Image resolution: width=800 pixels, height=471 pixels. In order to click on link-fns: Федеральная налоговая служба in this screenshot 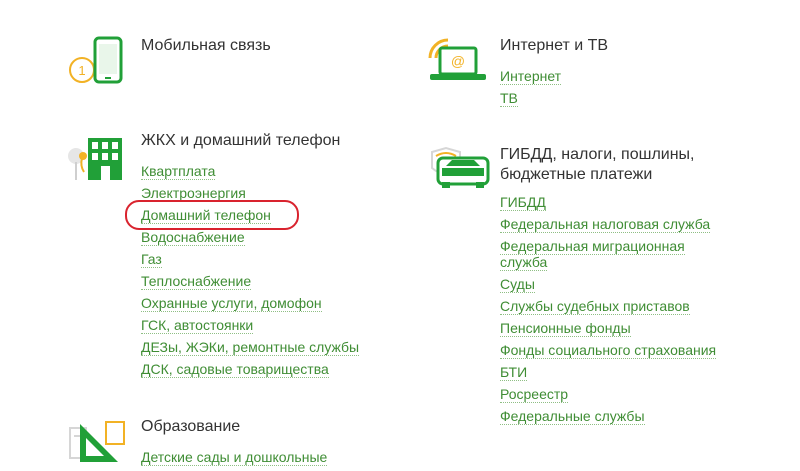, I will do `click(605, 224)`.